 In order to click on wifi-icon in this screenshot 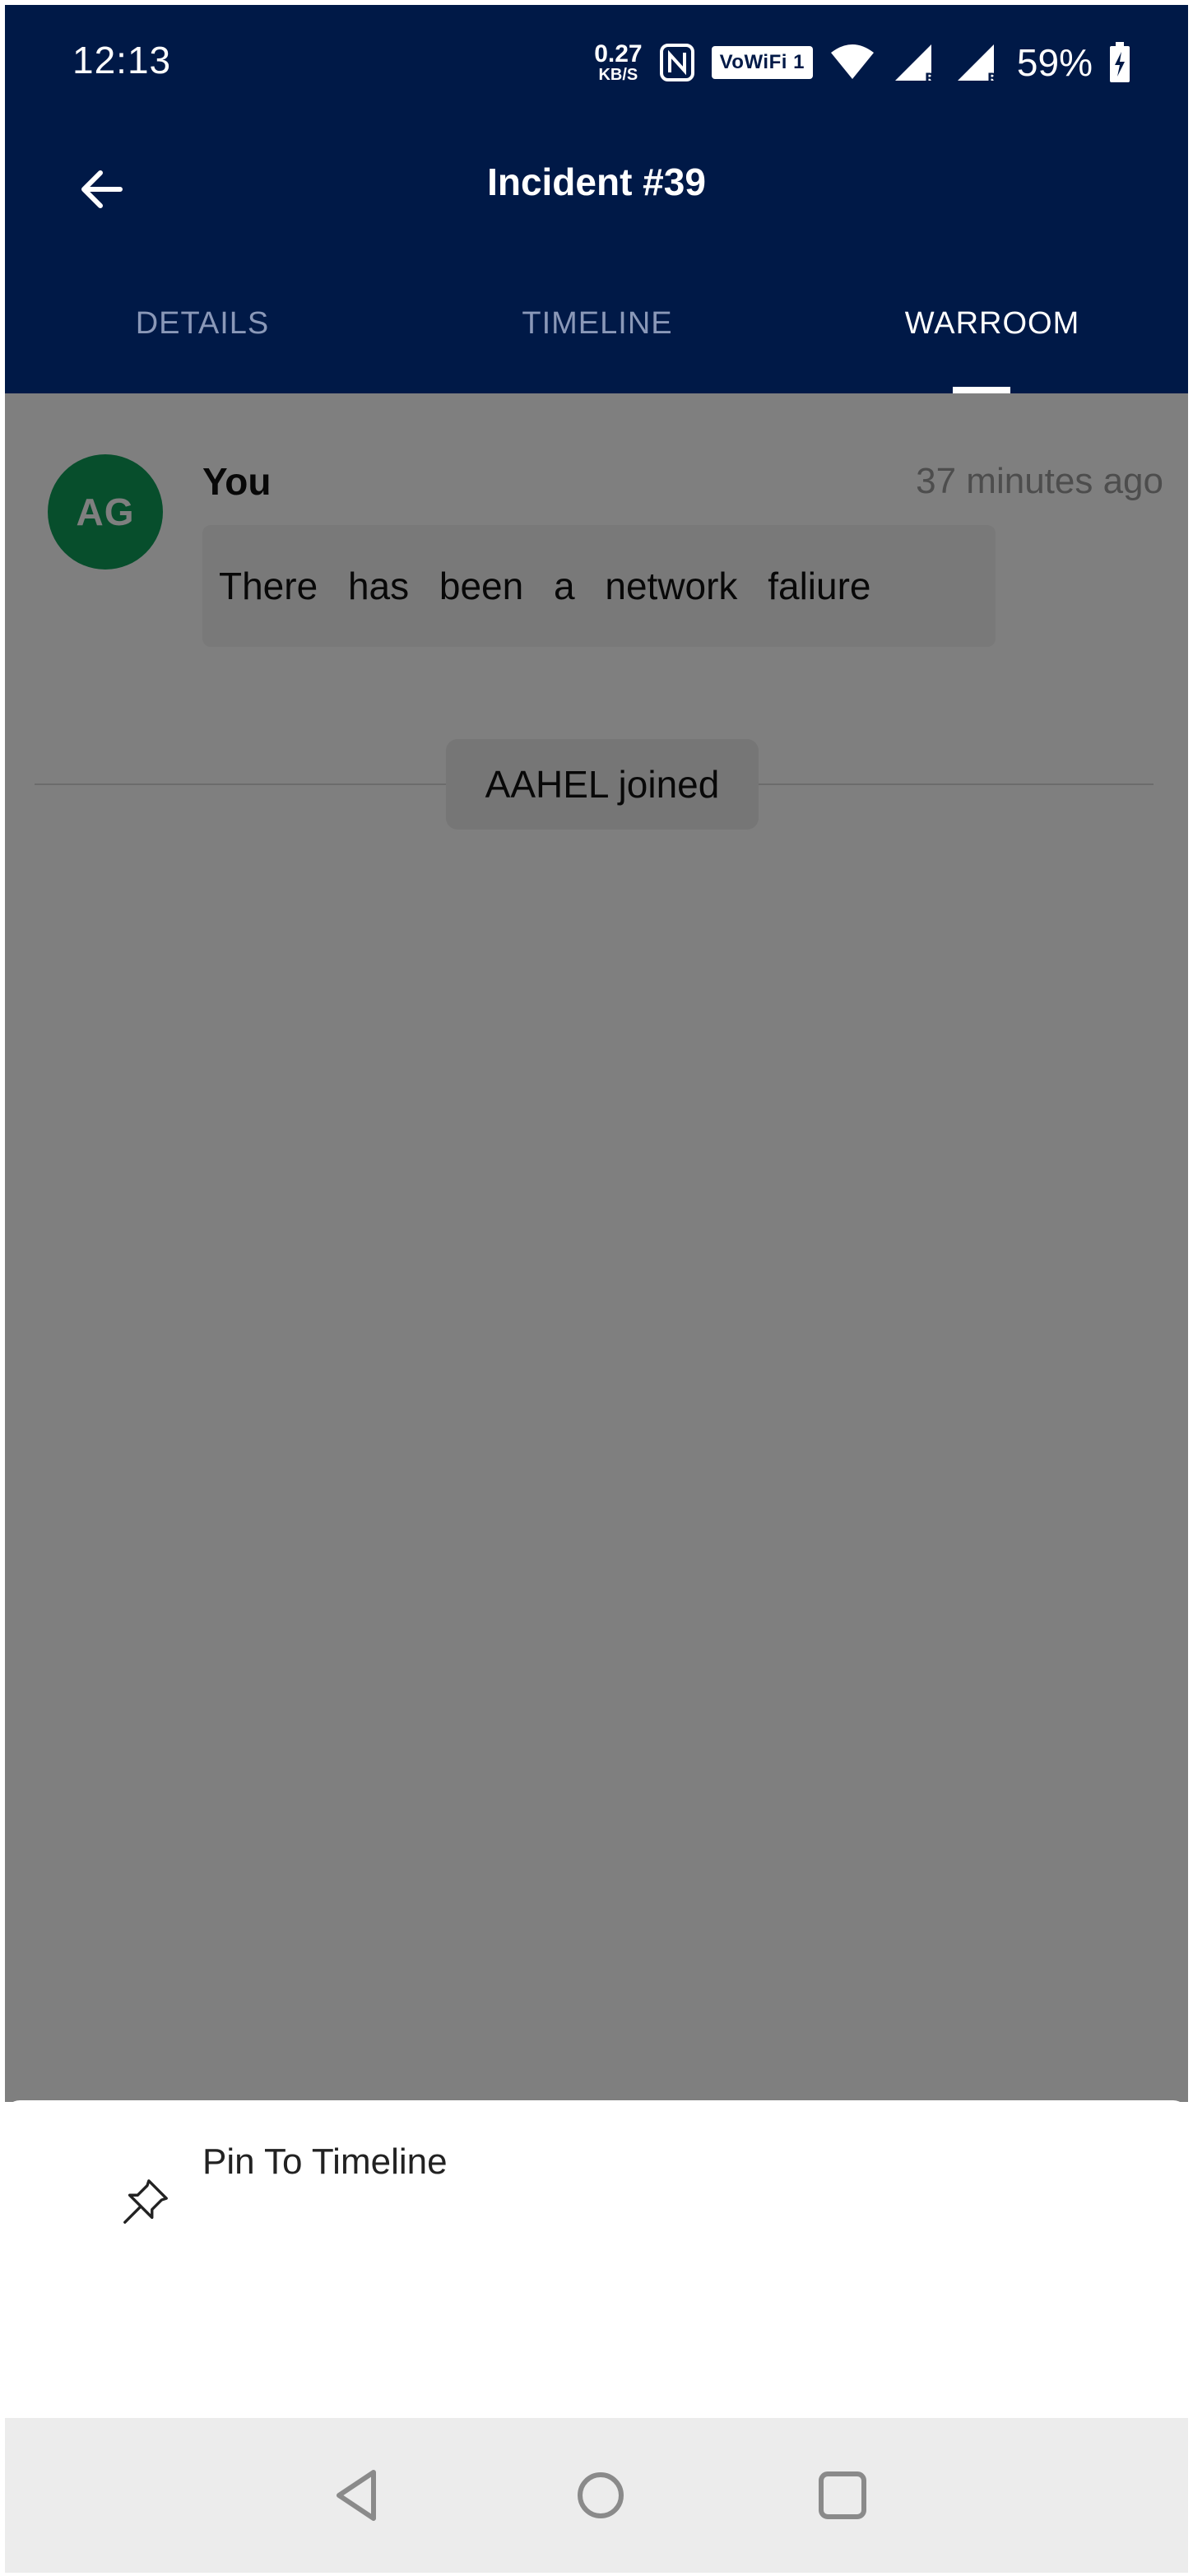, I will do `click(852, 62)`.